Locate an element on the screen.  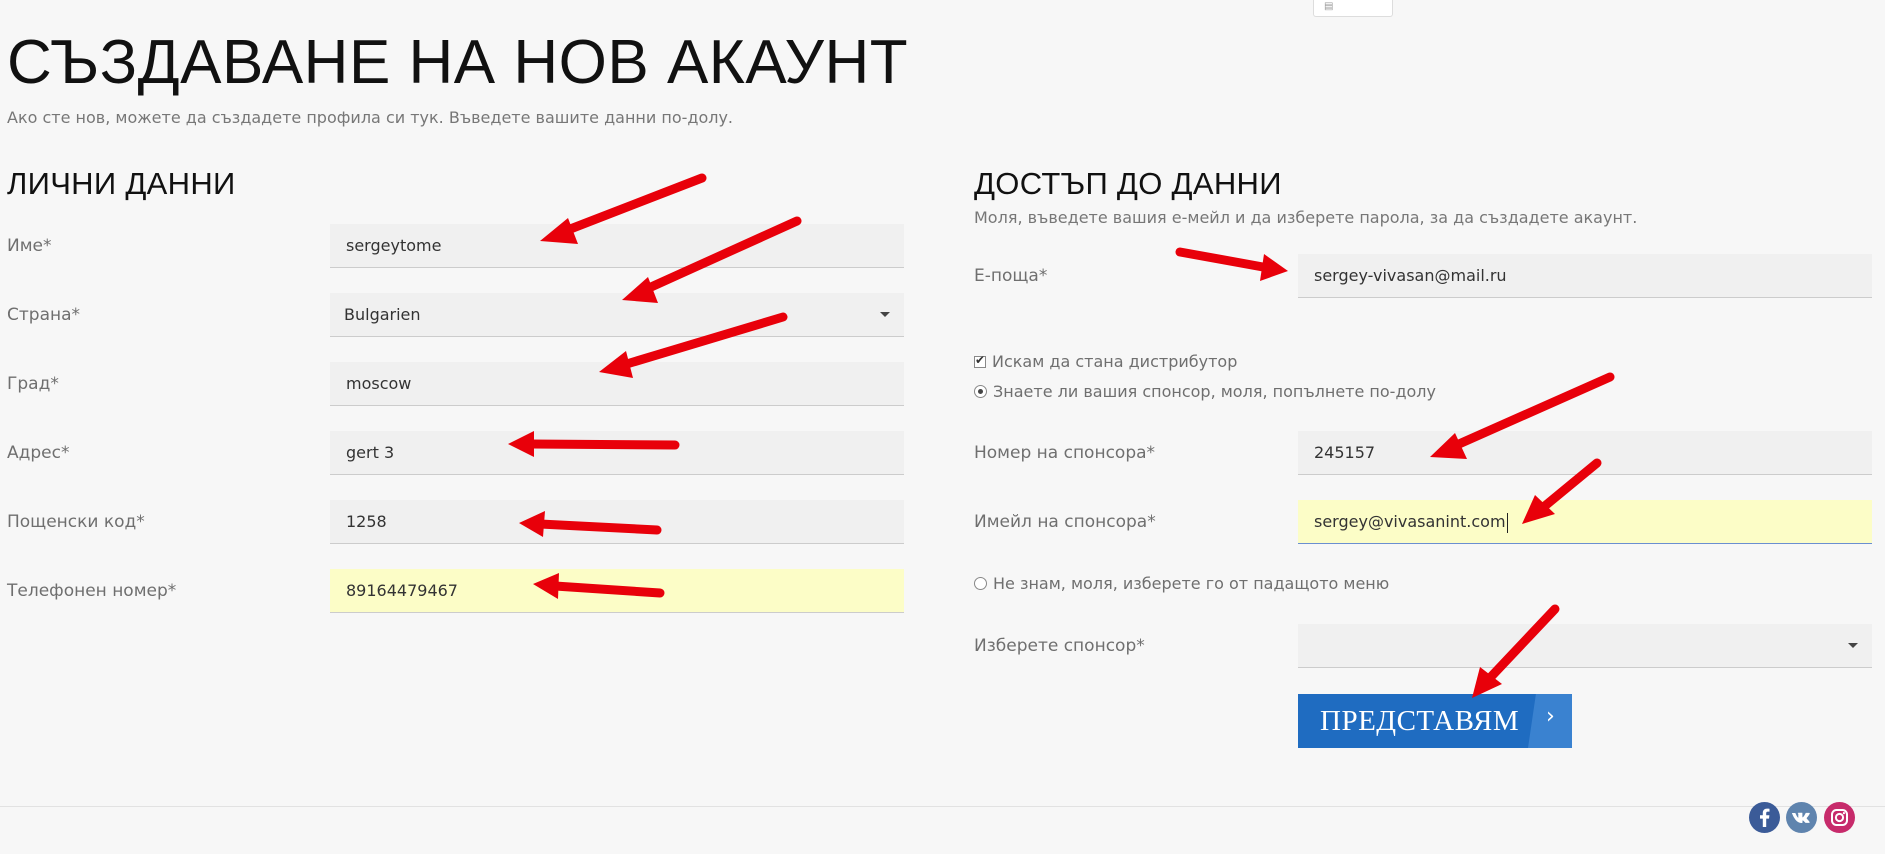
submit-button: ПРЕДСТАВЯМ › is located at coordinates (1435, 721).